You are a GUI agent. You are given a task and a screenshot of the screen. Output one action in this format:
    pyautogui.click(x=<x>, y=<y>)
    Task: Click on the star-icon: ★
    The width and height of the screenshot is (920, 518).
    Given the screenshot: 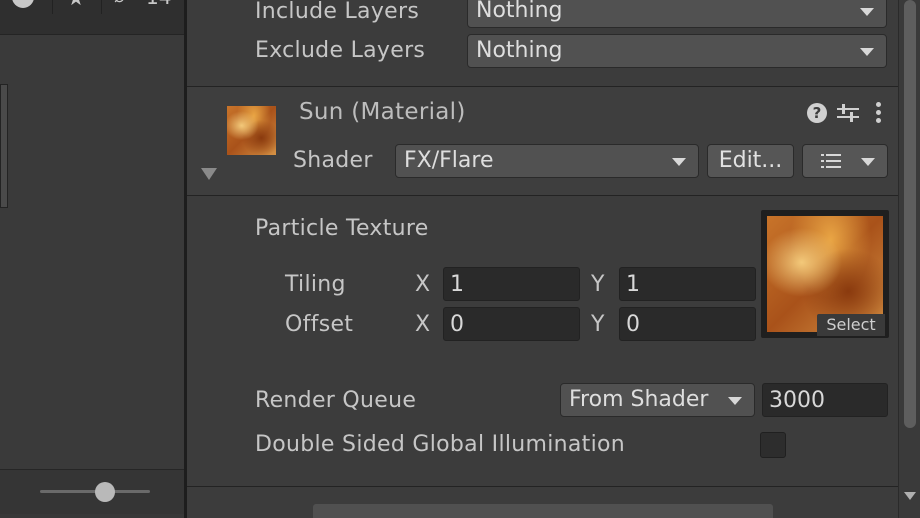 What is the action you would take?
    pyautogui.click(x=76, y=5)
    